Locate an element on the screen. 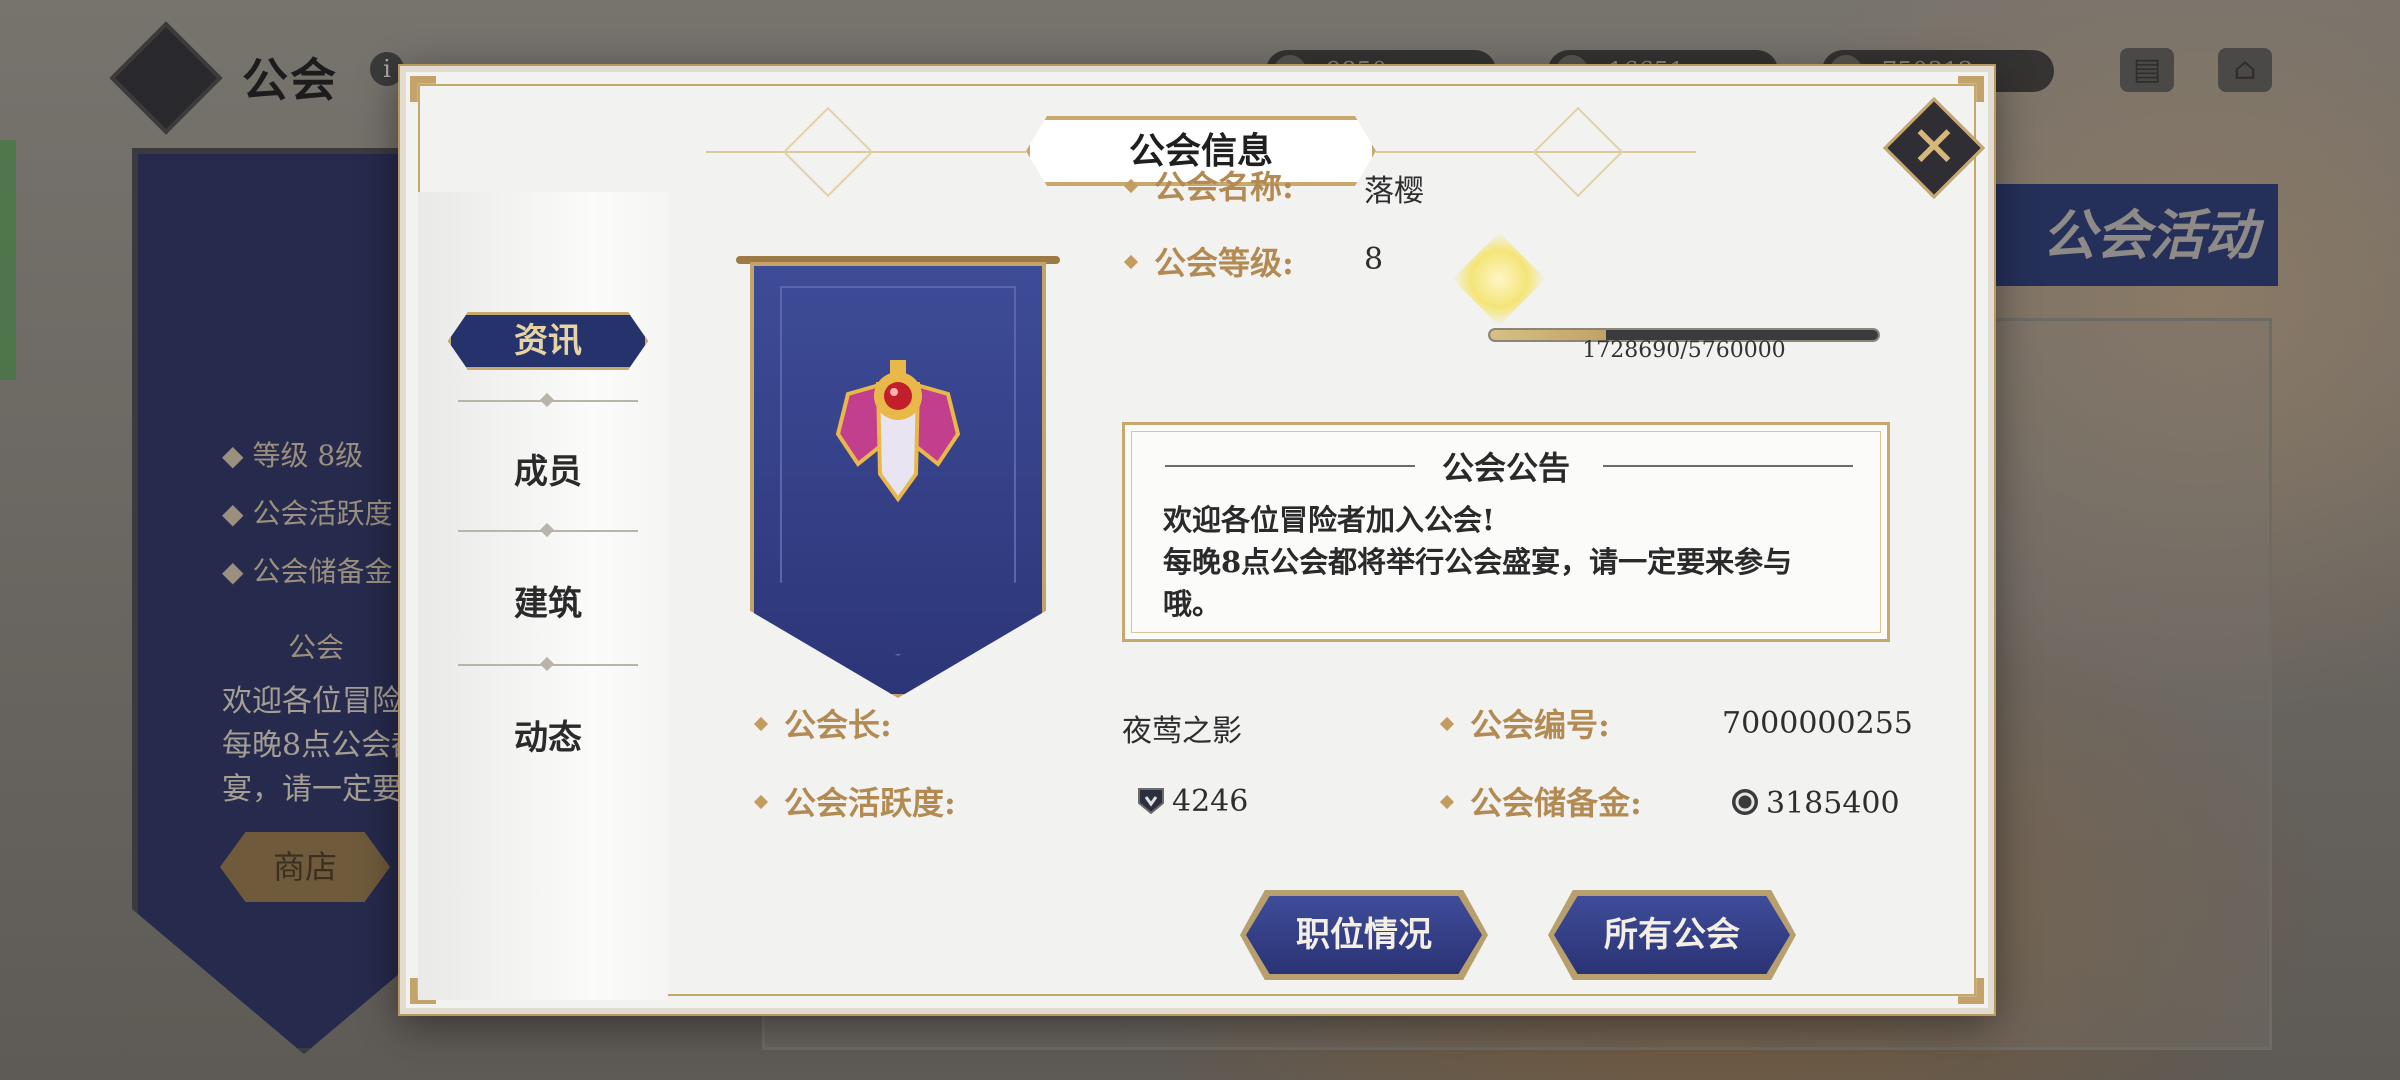 The height and width of the screenshot is (1080, 2400). side-nav: 资讯 成员 建筑 动态 is located at coordinates (543, 596).